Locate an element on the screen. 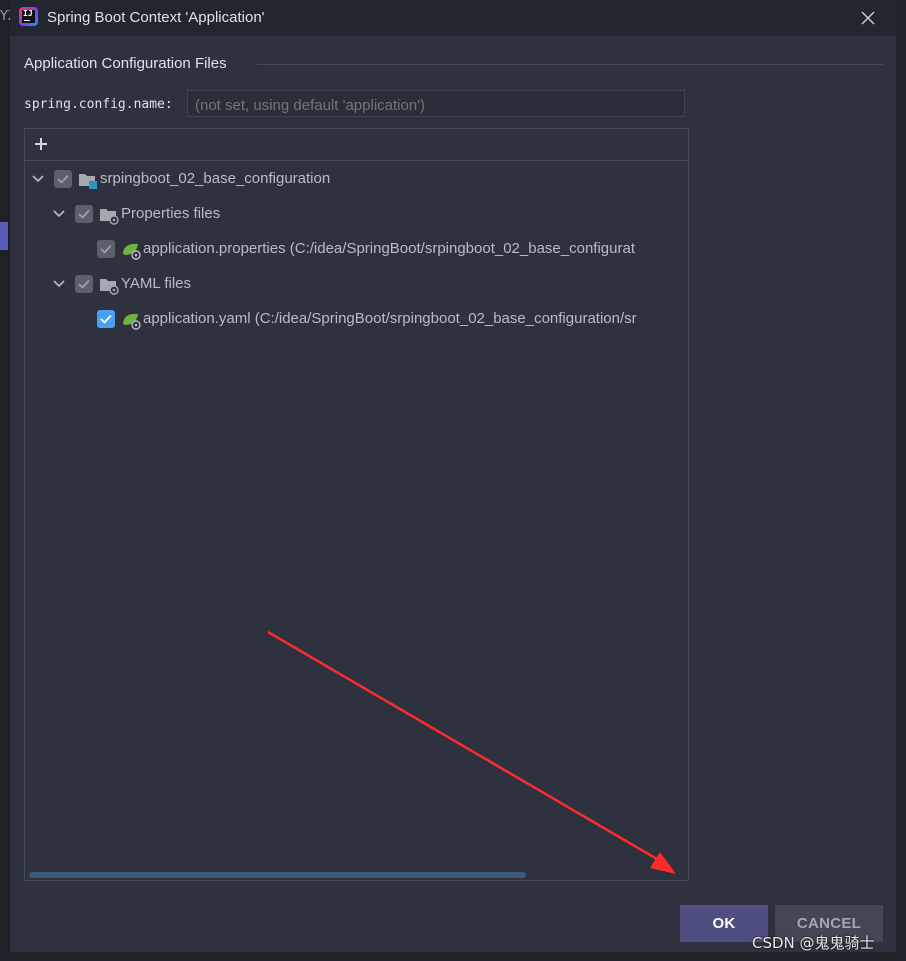 Image resolution: width=906 pixels, height=961 pixels. horizontal-scrollbar is located at coordinates (277, 875).